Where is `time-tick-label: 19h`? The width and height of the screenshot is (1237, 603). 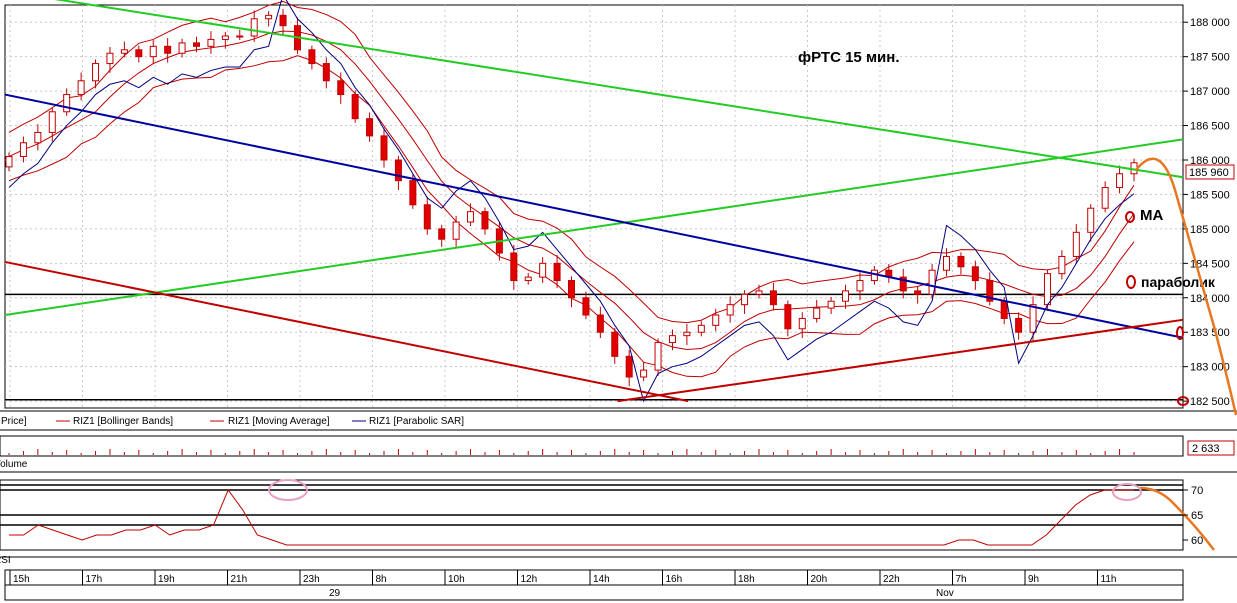 time-tick-label: 19h is located at coordinates (166, 579).